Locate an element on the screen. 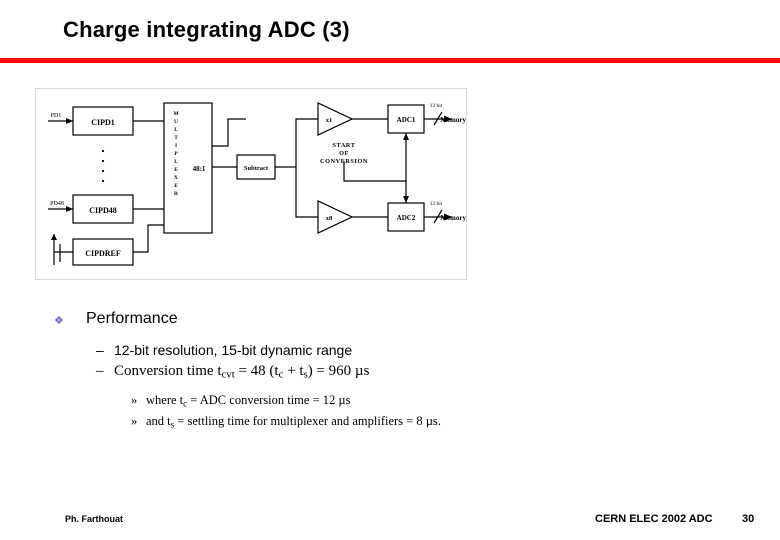  bullet-level2-resolution-label: 12-bit resolution, 15-bit dynamic range is located at coordinates (233, 350).